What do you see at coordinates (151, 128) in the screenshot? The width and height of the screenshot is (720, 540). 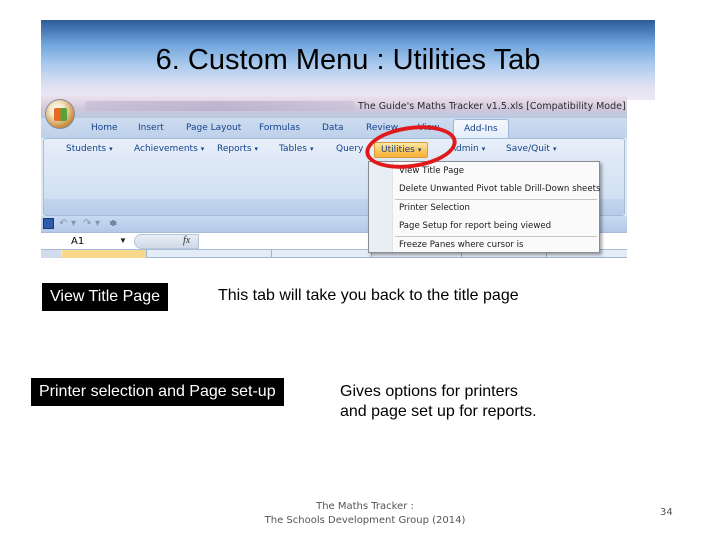 I see `tab-insert: Insert` at bounding box center [151, 128].